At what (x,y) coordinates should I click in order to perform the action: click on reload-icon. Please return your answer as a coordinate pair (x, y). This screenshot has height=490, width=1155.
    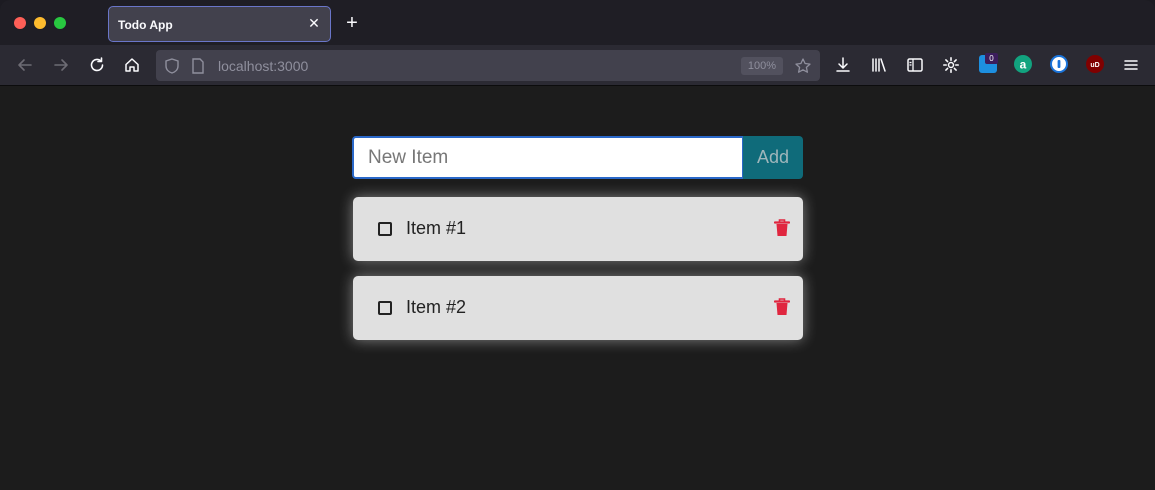
    Looking at the image, I should click on (97, 65).